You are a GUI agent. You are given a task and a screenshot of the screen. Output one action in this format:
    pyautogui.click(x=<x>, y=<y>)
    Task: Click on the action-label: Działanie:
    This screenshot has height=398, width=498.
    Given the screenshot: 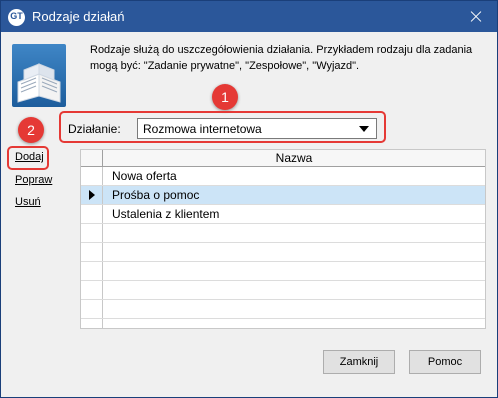 What is the action you would take?
    pyautogui.click(x=94, y=129)
    